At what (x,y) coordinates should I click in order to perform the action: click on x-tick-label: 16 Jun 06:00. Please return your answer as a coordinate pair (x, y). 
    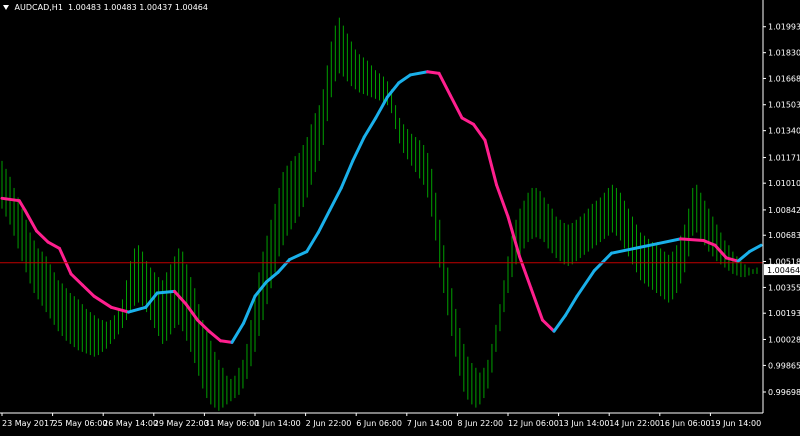
    Looking at the image, I should click on (685, 423).